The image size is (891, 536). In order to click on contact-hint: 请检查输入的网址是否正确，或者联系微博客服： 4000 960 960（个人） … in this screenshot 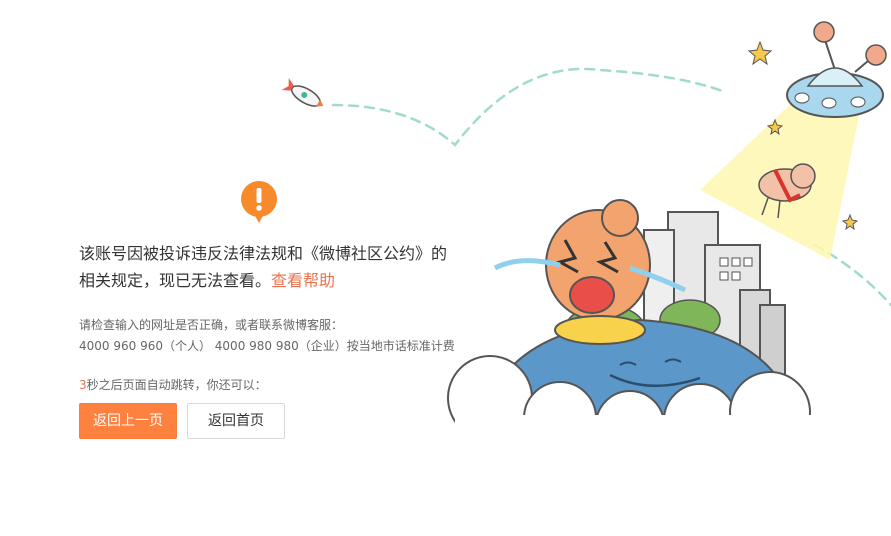, I will do `click(269, 336)`.